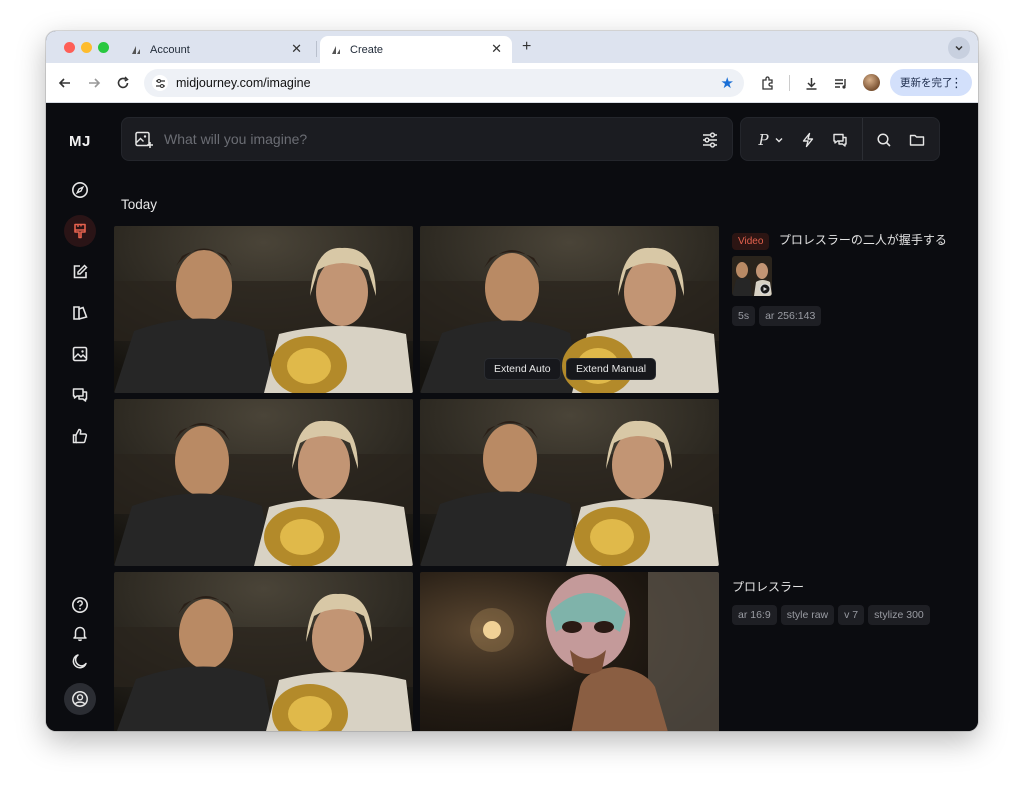 This screenshot has height=792, width=1024. I want to click on minimize-window-button, so click(86, 47).